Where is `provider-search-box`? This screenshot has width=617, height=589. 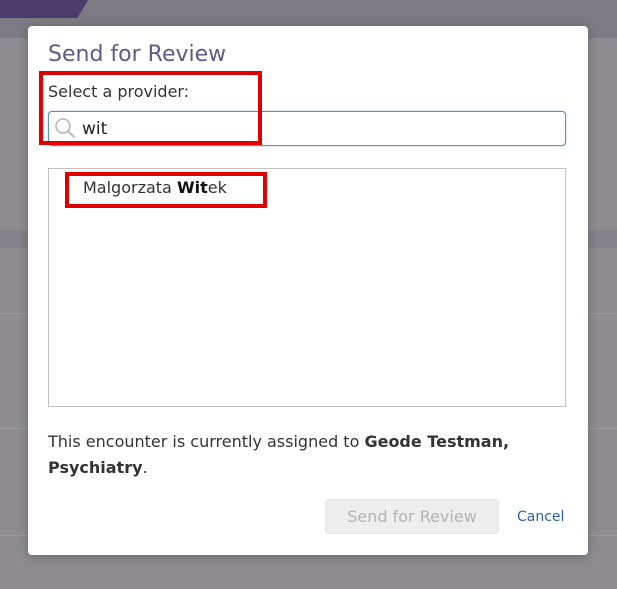
provider-search-box is located at coordinates (307, 128).